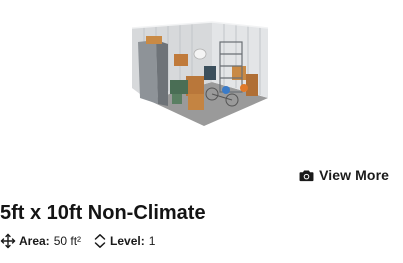  Describe the element at coordinates (354, 175) in the screenshot. I see `view-more-label: View More` at that location.